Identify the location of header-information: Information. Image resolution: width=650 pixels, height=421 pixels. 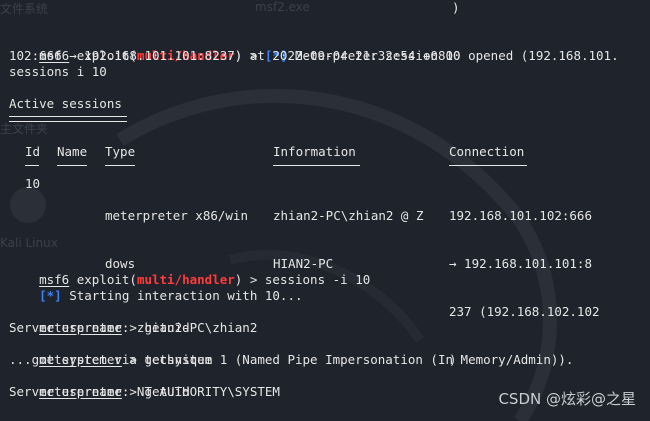
(314, 151).